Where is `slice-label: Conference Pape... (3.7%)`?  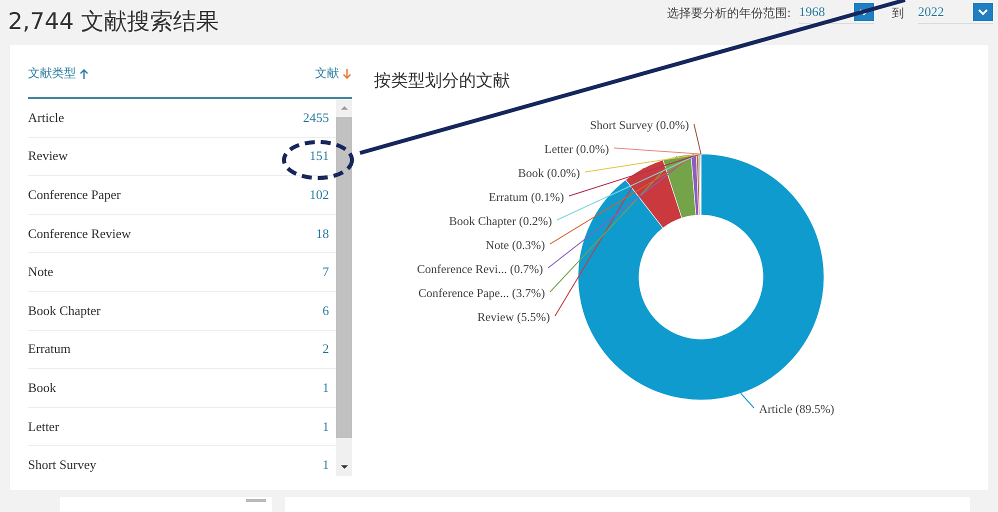
slice-label: Conference Pape... (3.7%) is located at coordinates (481, 293).